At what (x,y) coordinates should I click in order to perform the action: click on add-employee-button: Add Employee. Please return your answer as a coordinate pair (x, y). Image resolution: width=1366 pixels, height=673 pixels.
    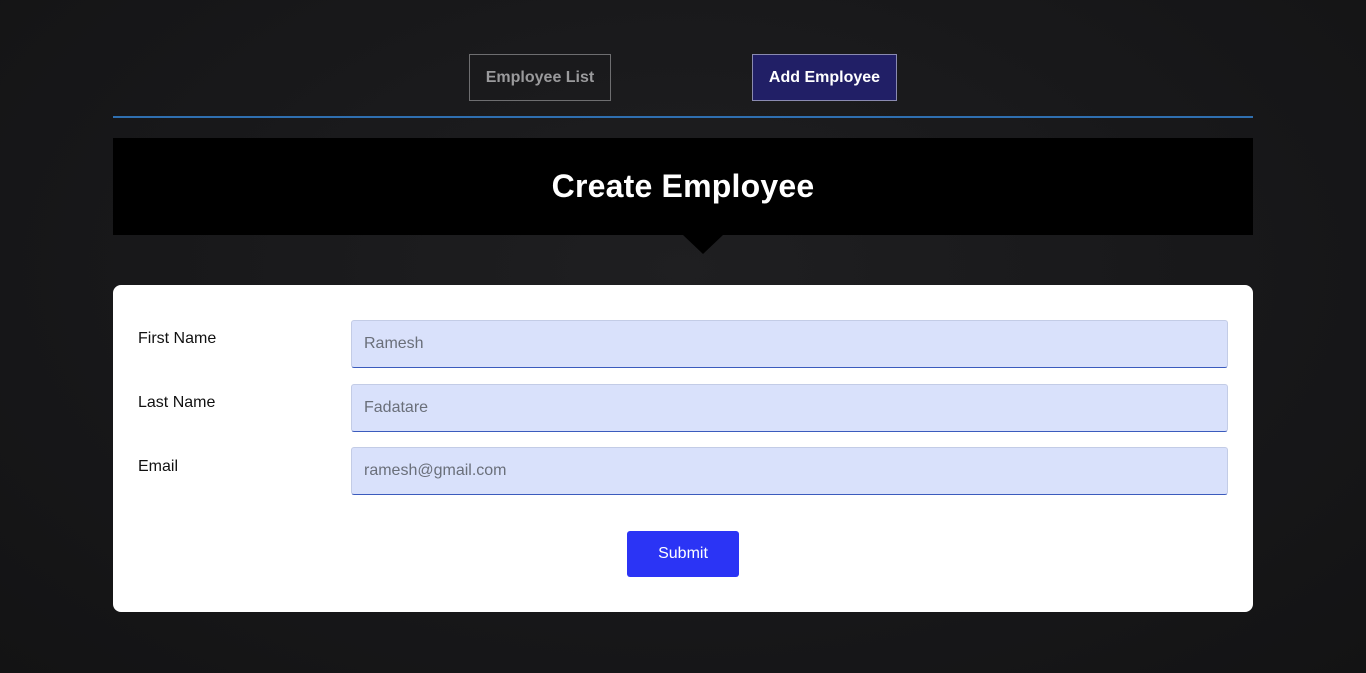
    Looking at the image, I should click on (824, 77).